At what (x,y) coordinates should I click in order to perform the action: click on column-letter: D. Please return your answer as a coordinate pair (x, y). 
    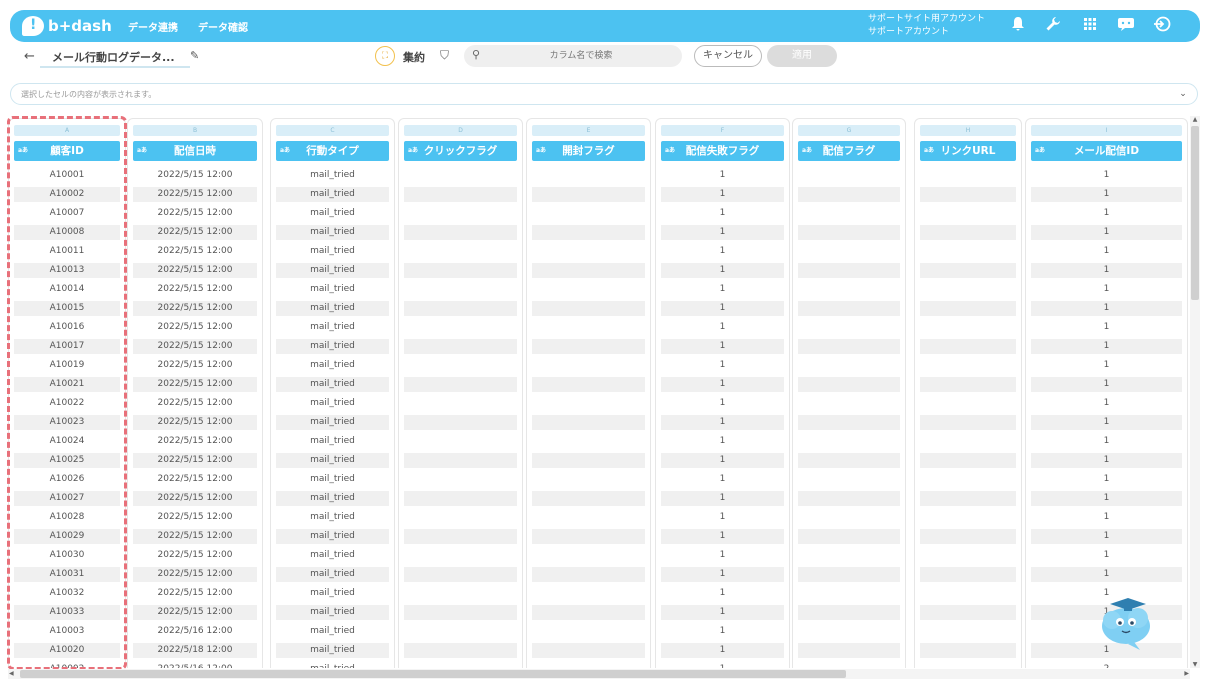
    Looking at the image, I should click on (460, 130).